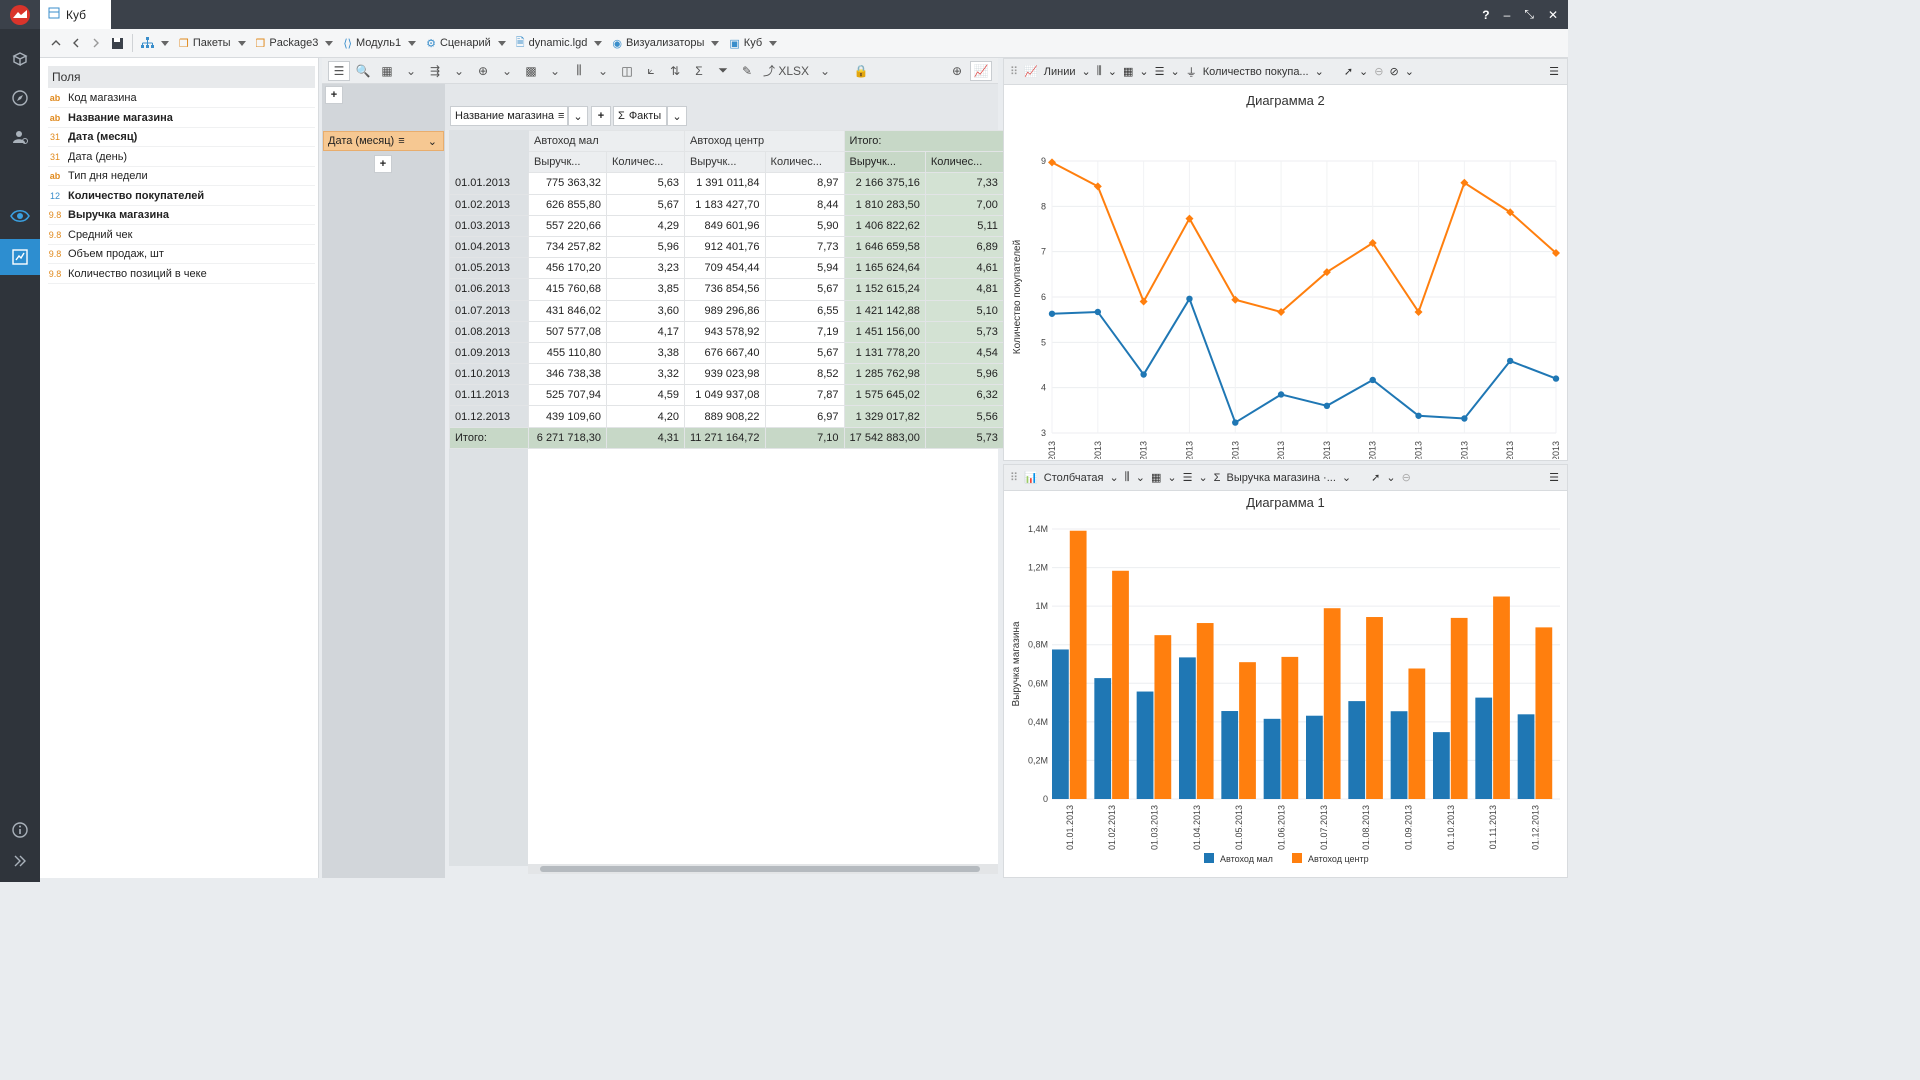  I want to click on chart-toggle-icon: 📈, so click(981, 70).